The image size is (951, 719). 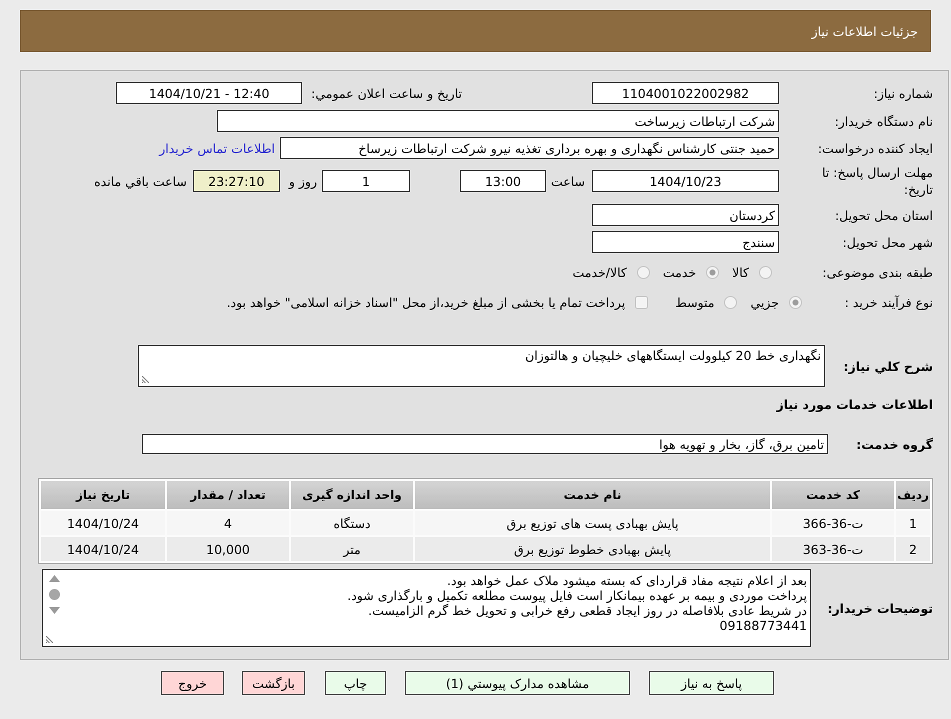 I want to click on column-header: کد خدمت, so click(x=833, y=495).